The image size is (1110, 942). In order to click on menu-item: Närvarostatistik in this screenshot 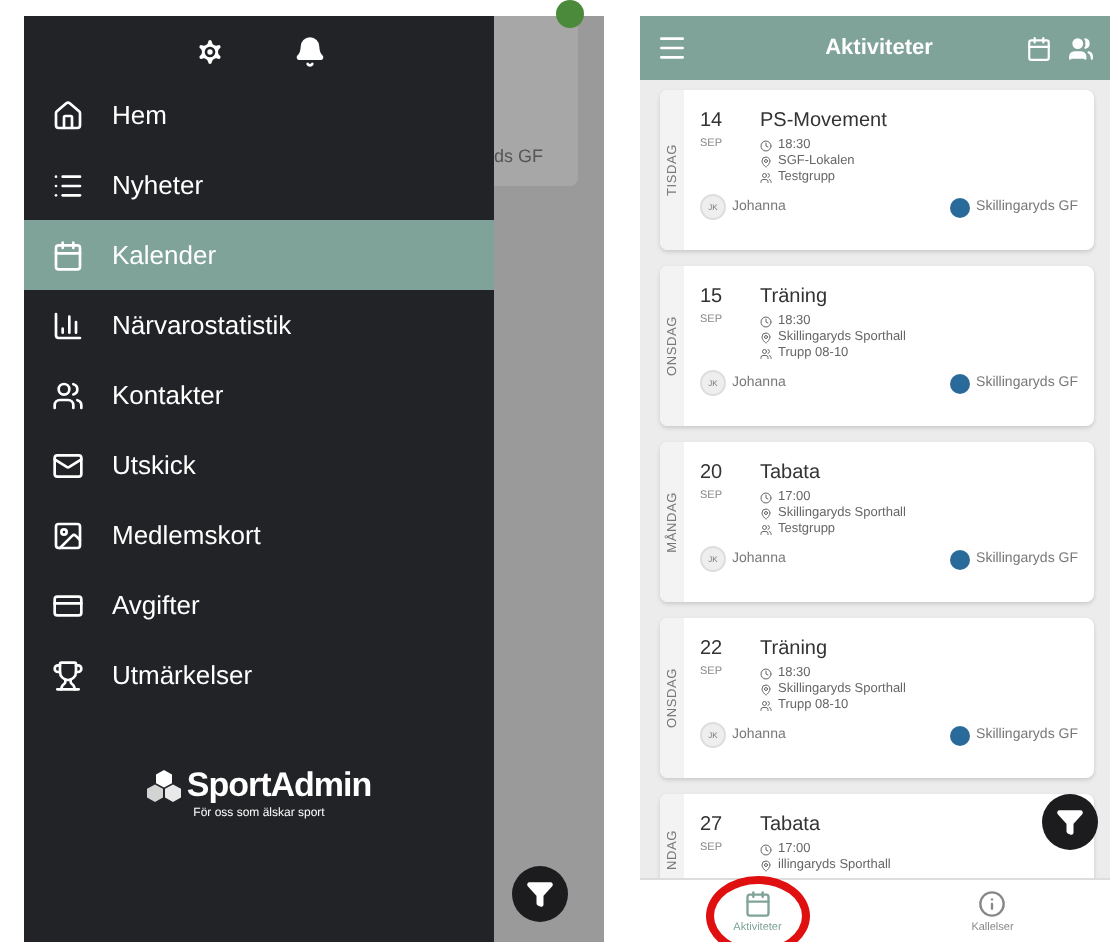, I will do `click(259, 325)`.